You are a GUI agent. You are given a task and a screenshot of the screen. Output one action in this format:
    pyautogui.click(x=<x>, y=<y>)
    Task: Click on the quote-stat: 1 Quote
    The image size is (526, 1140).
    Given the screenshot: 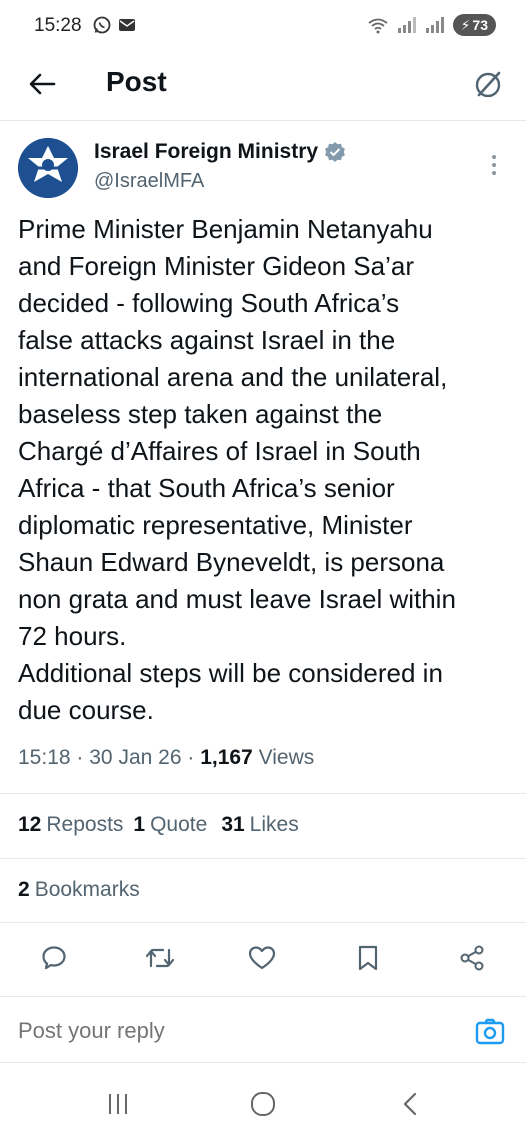 What is the action you would take?
    pyautogui.click(x=170, y=825)
    